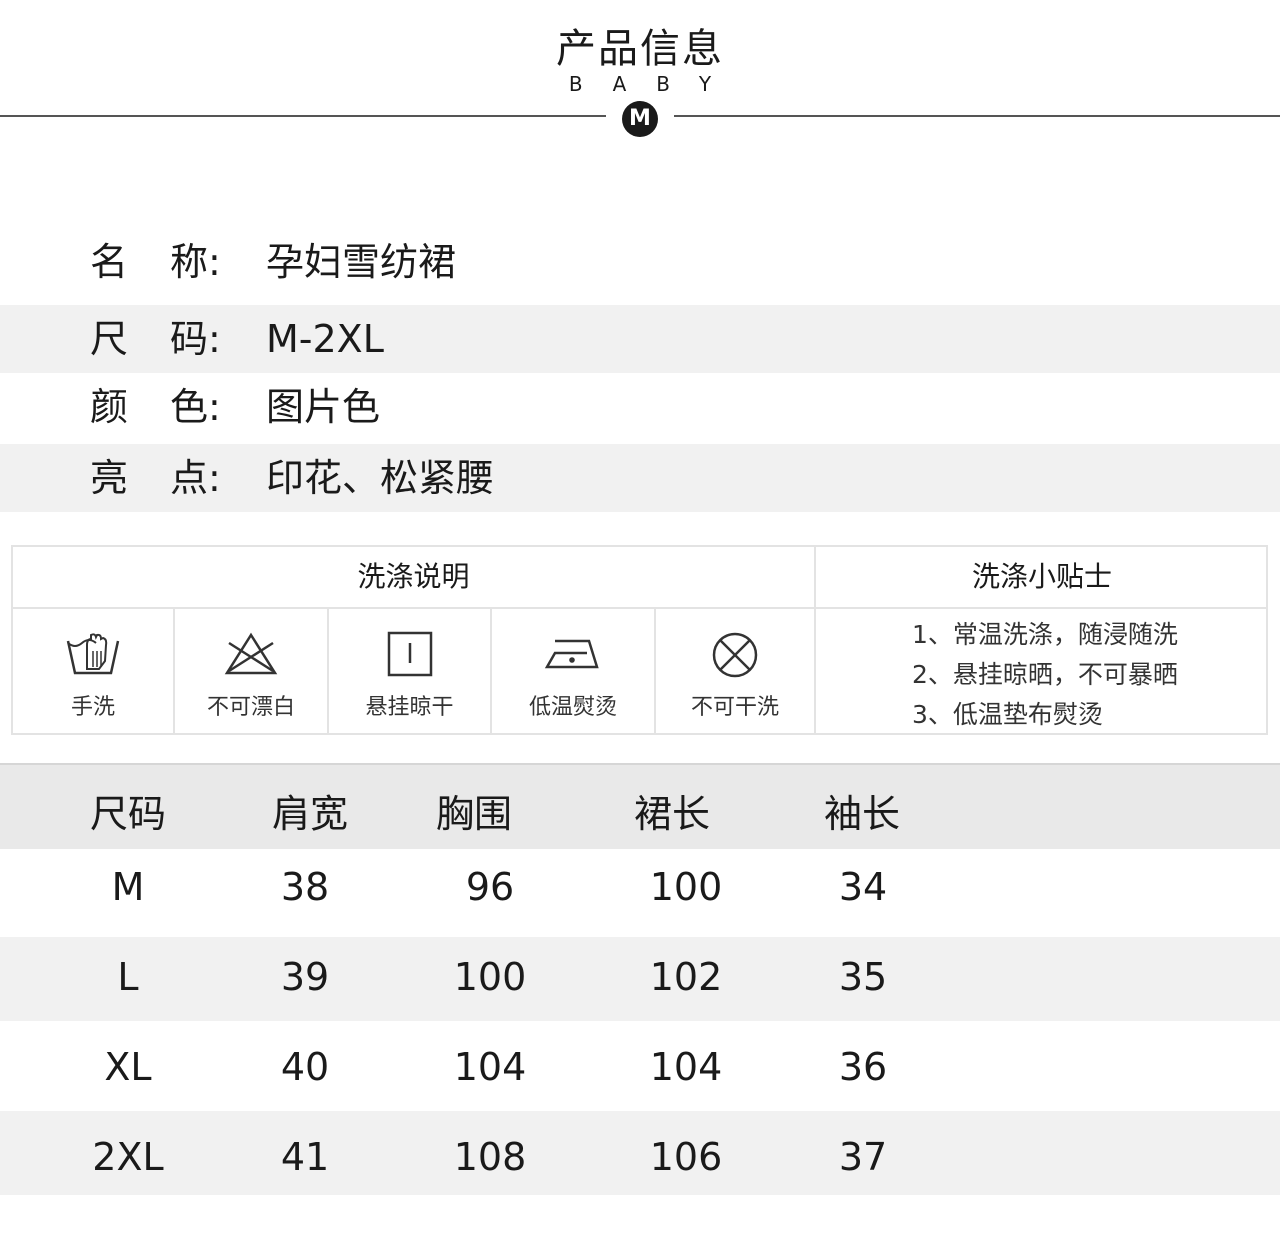 The height and width of the screenshot is (1251, 1280). What do you see at coordinates (572, 707) in the screenshot?
I see `wash-icon-caption: 低温熨烫` at bounding box center [572, 707].